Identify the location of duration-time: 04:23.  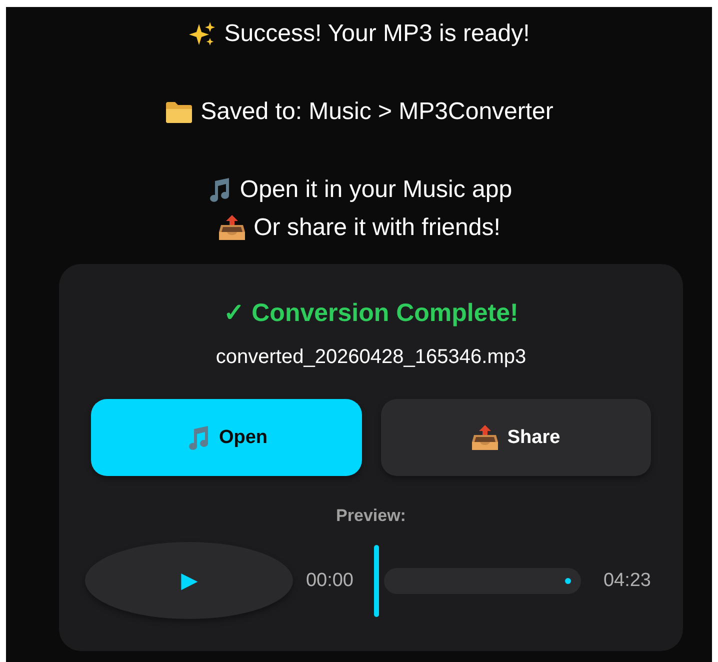
(627, 581).